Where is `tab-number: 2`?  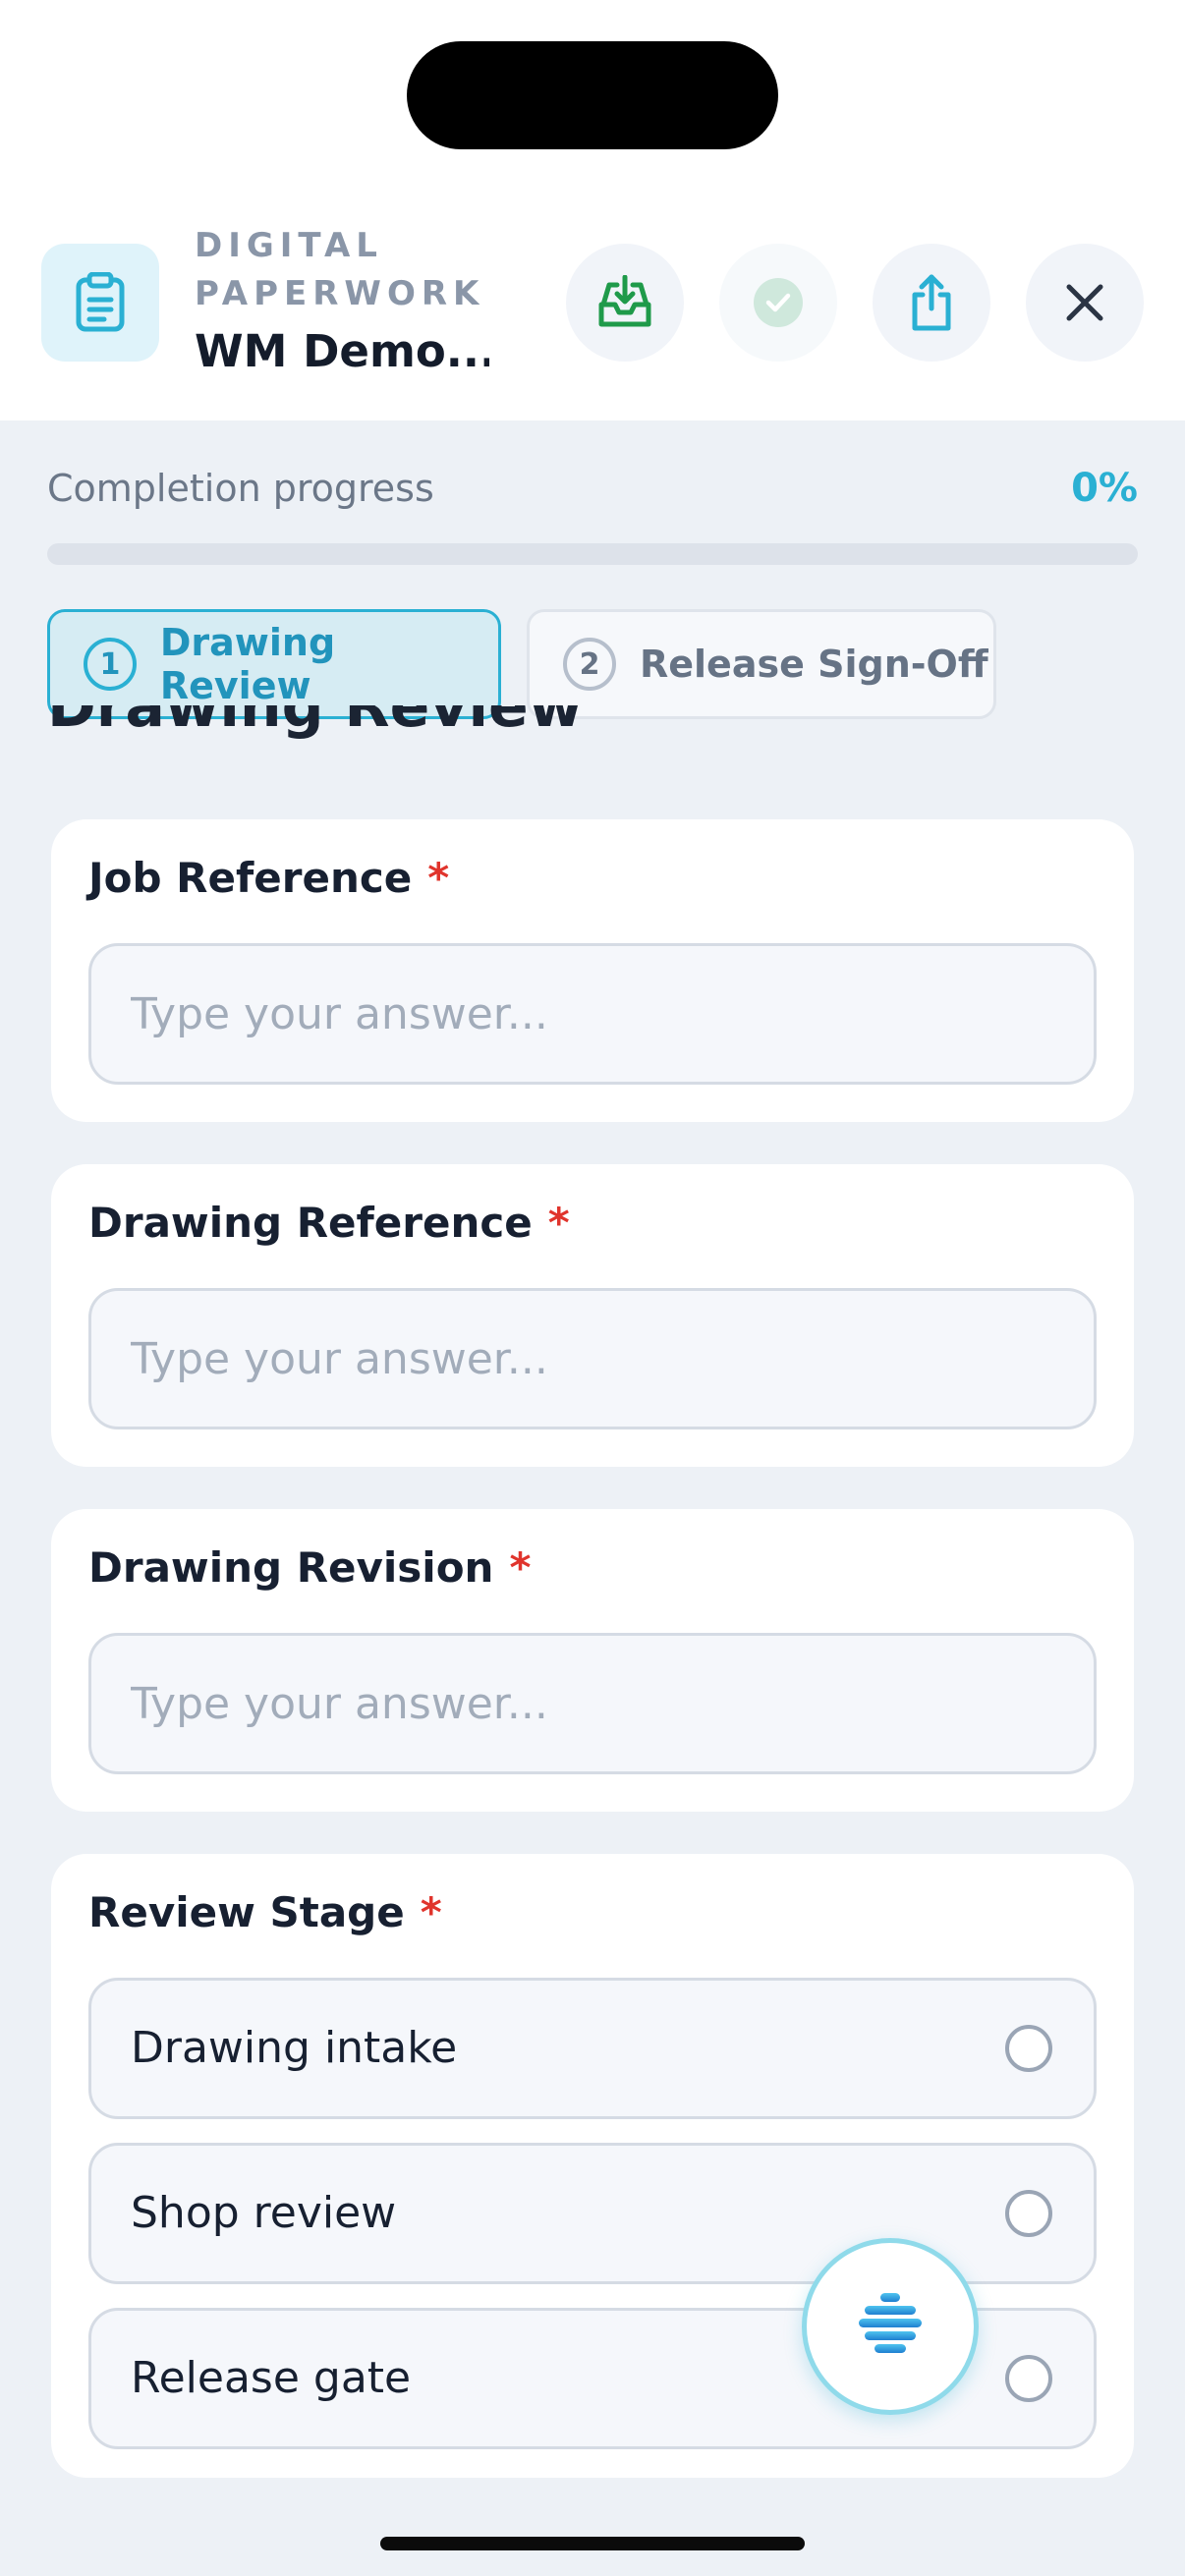 tab-number: 2 is located at coordinates (590, 664).